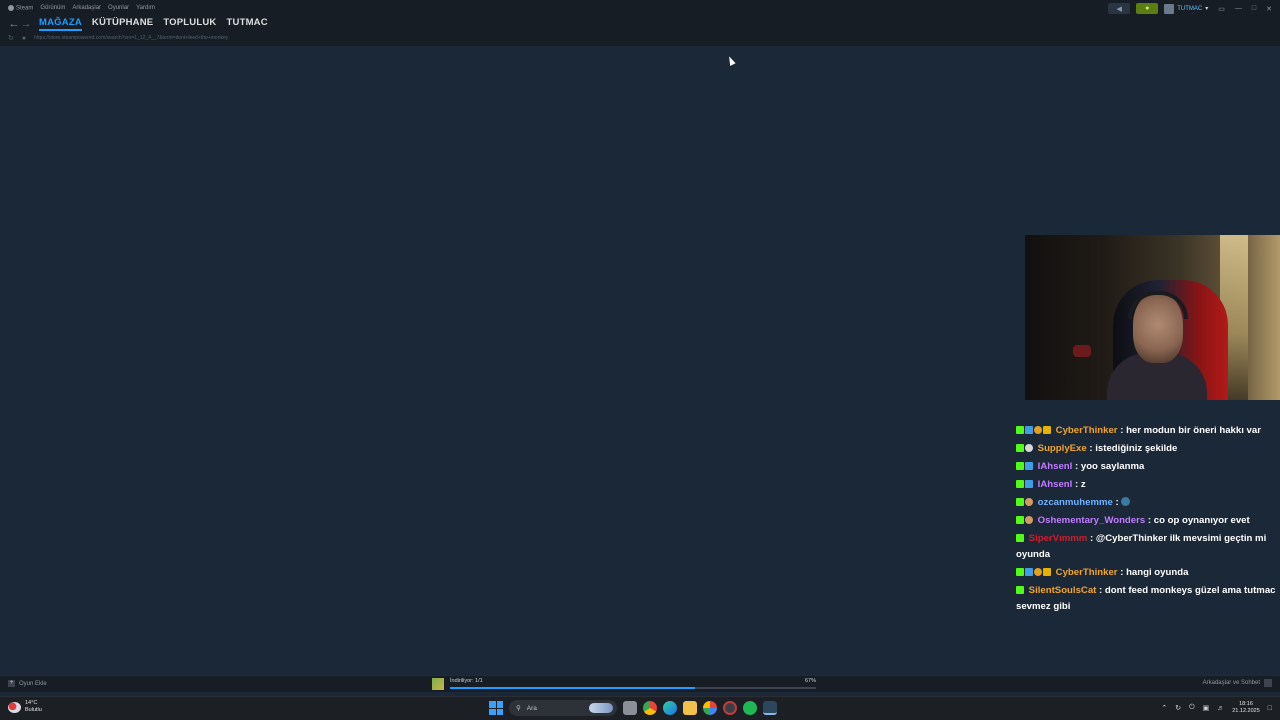 Image resolution: width=1280 pixels, height=720 pixels. Describe the element at coordinates (14, 707) in the screenshot. I see `weather-cloud-icon` at that location.